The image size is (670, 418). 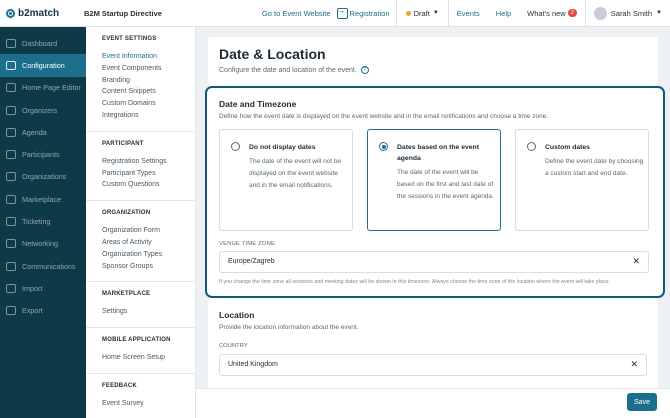 I want to click on registration-link: Registration, so click(x=366, y=13).